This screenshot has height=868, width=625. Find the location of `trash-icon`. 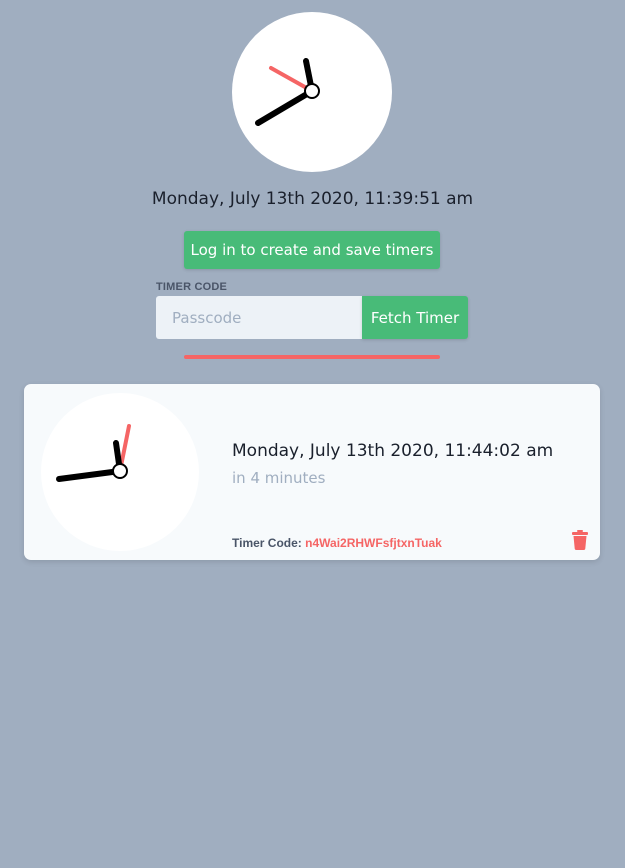

trash-icon is located at coordinates (580, 540).